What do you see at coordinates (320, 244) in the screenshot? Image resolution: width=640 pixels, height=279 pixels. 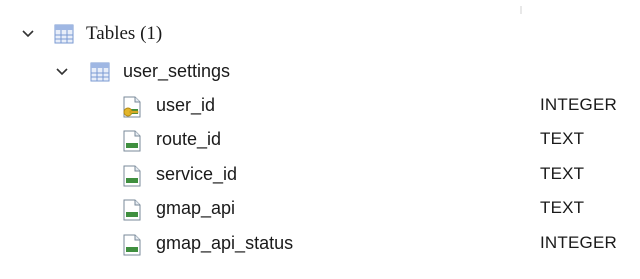 I see `field-row: gmap_api_status INTEGER` at bounding box center [320, 244].